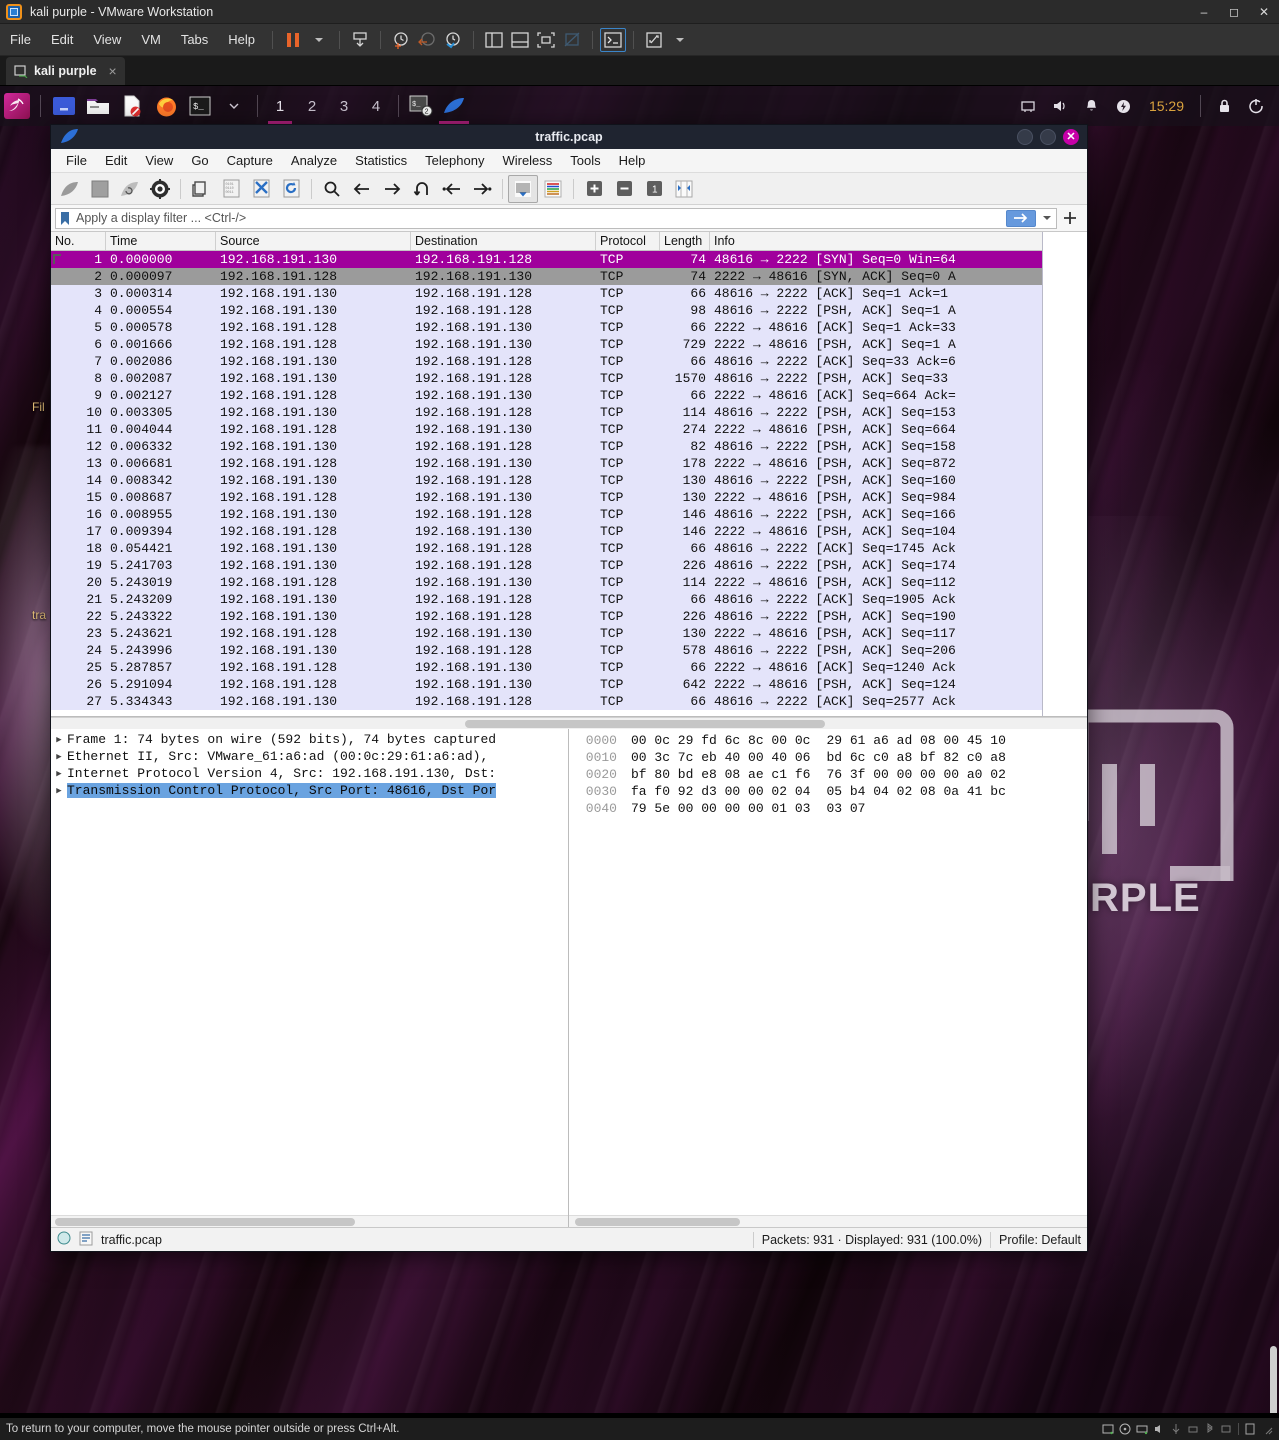  I want to click on menu-tools: Tools, so click(585, 160).